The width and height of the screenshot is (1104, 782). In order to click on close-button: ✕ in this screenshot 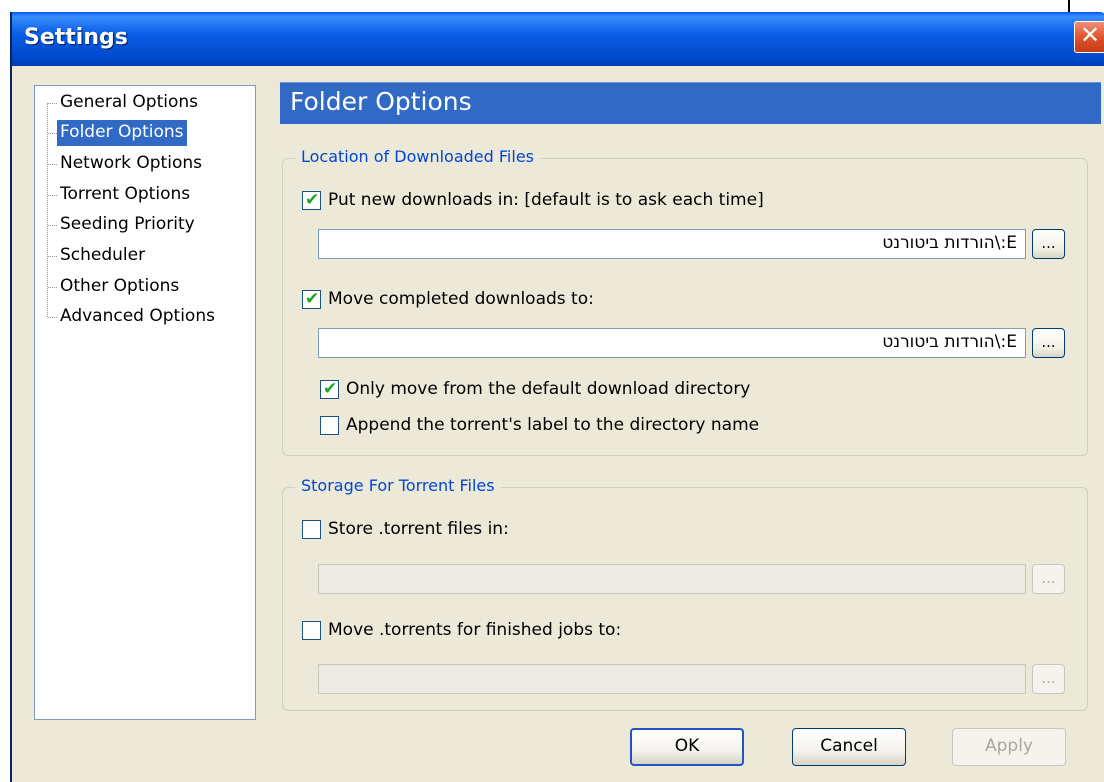, I will do `click(1089, 37)`.